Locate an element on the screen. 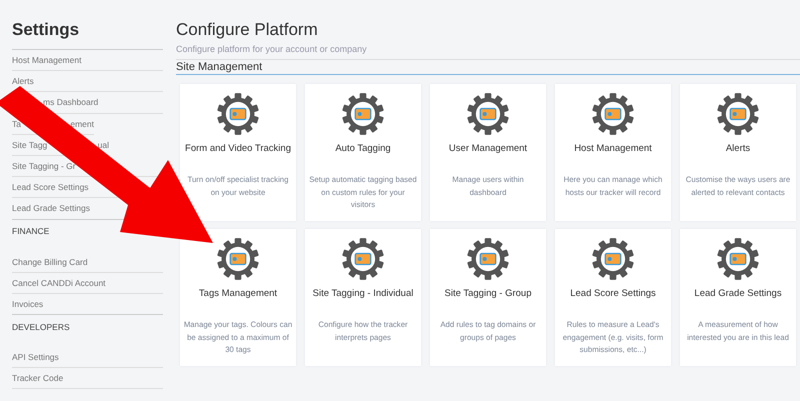 This screenshot has height=401, width=800. sidebar-link: Invoices is located at coordinates (28, 303).